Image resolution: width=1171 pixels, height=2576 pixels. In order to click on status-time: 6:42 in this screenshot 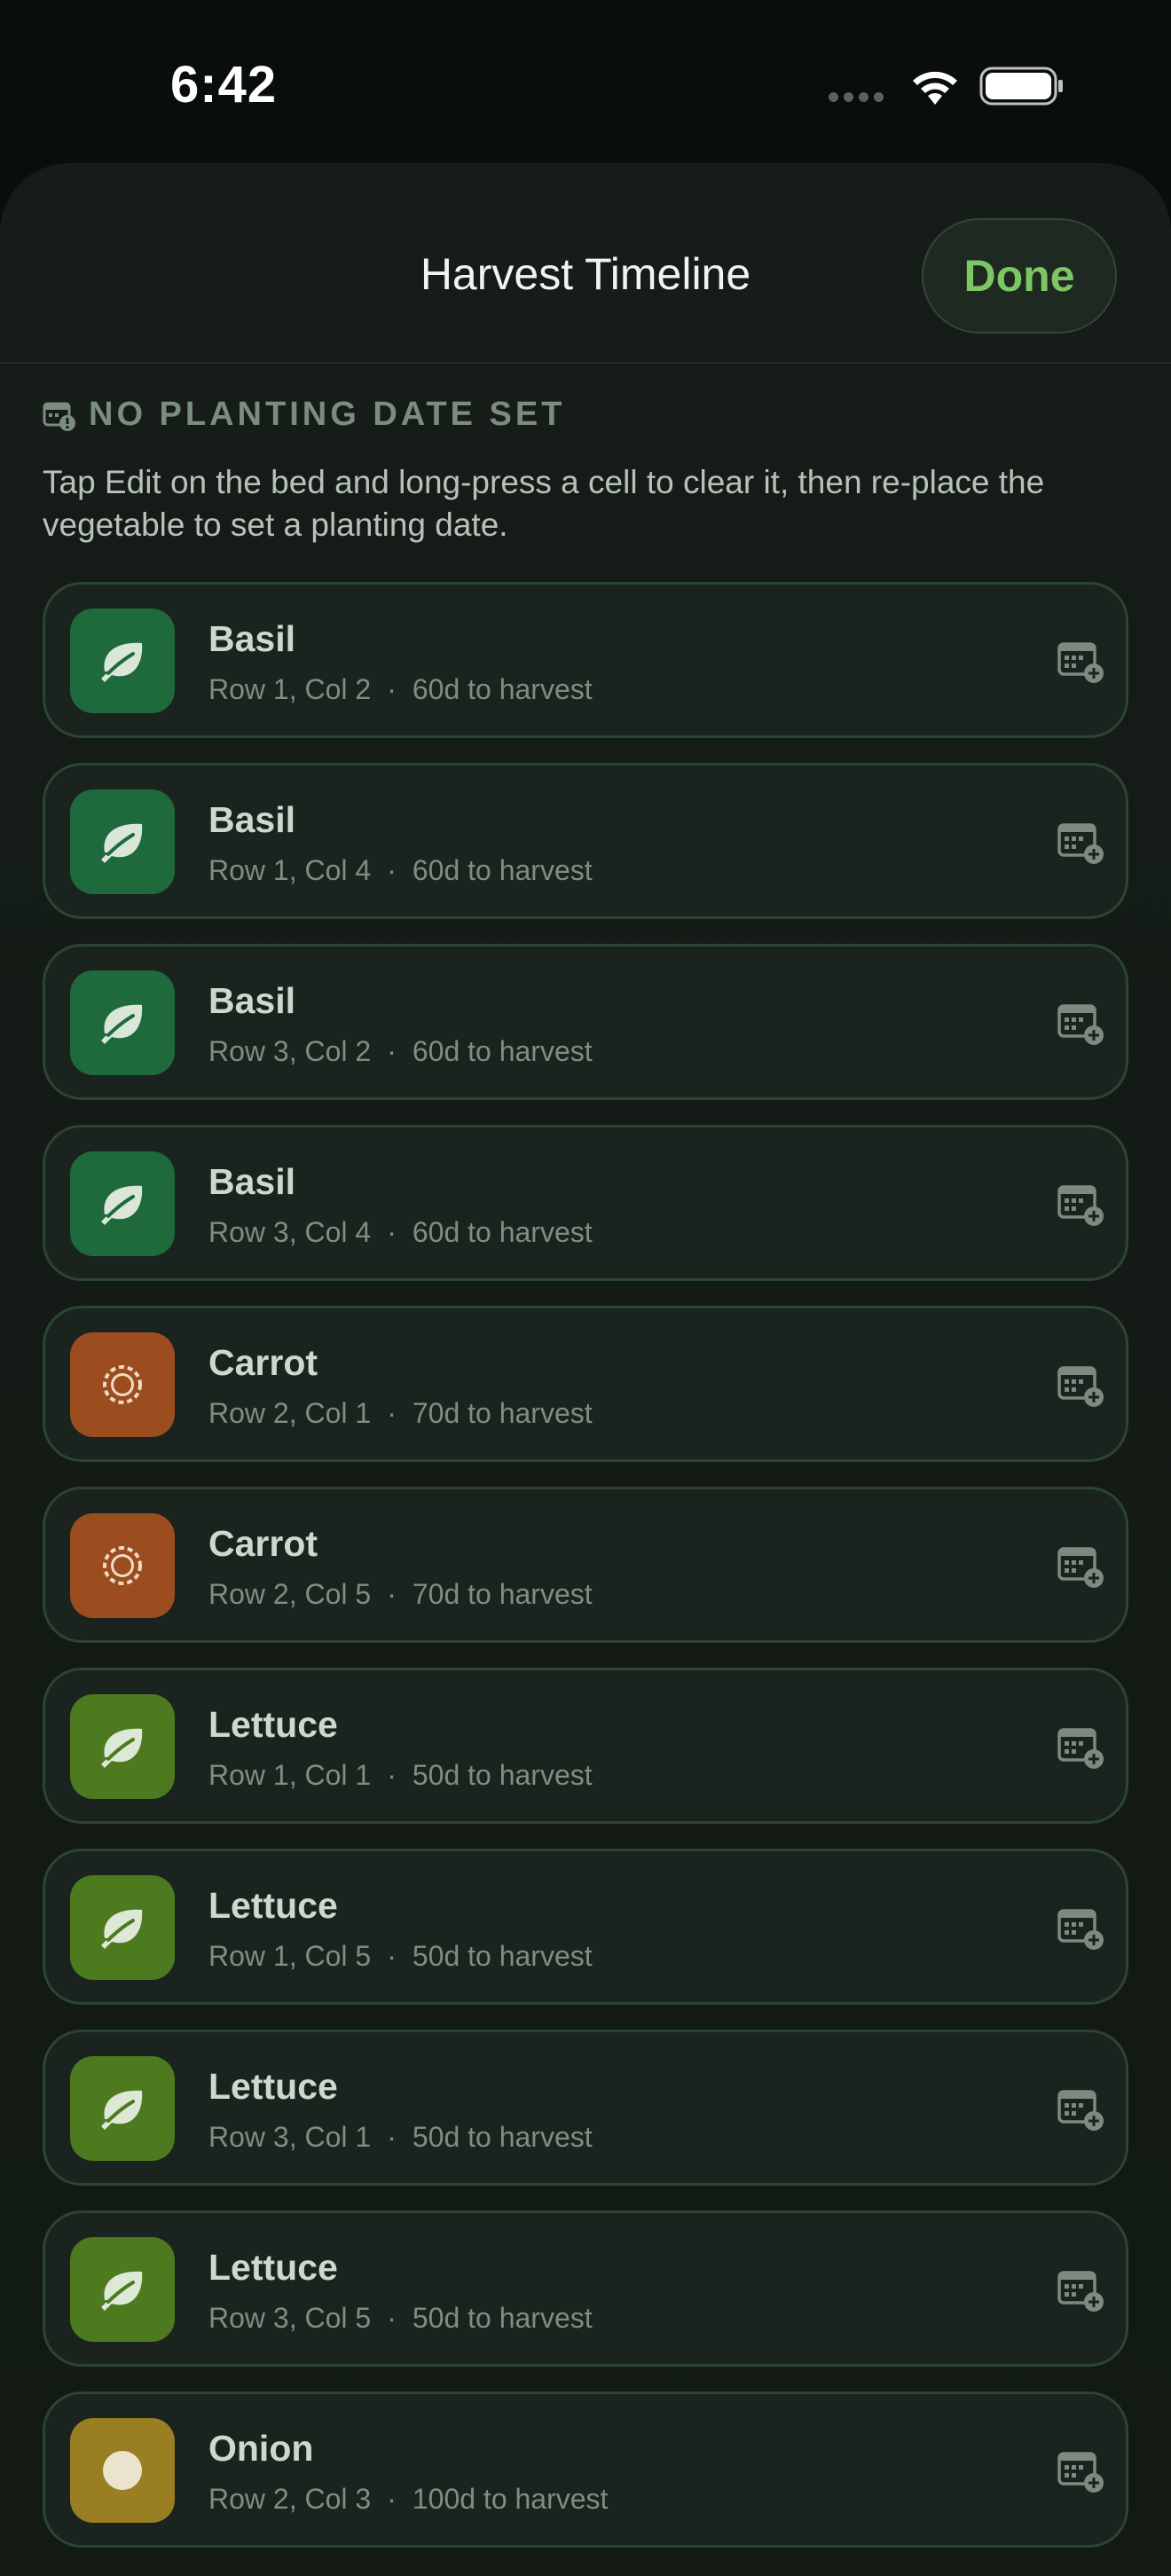, I will do `click(224, 85)`.